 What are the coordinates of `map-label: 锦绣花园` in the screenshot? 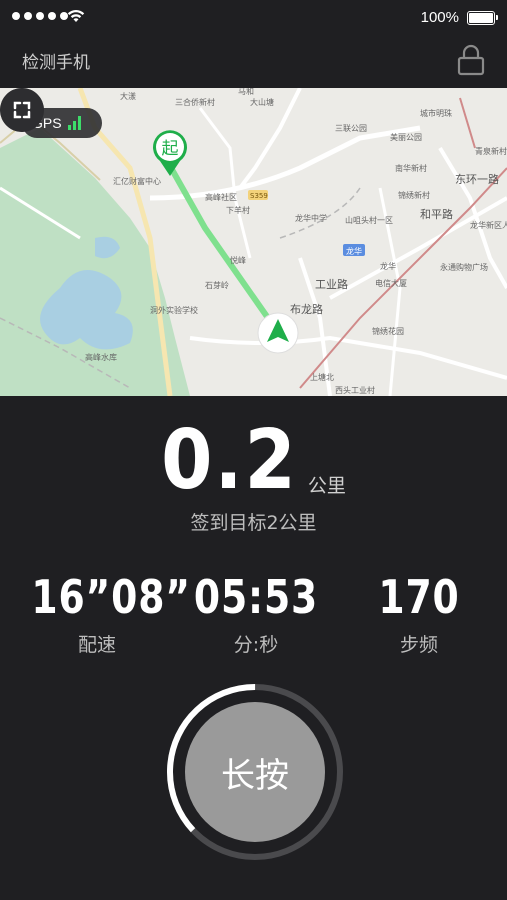 It's located at (388, 331).